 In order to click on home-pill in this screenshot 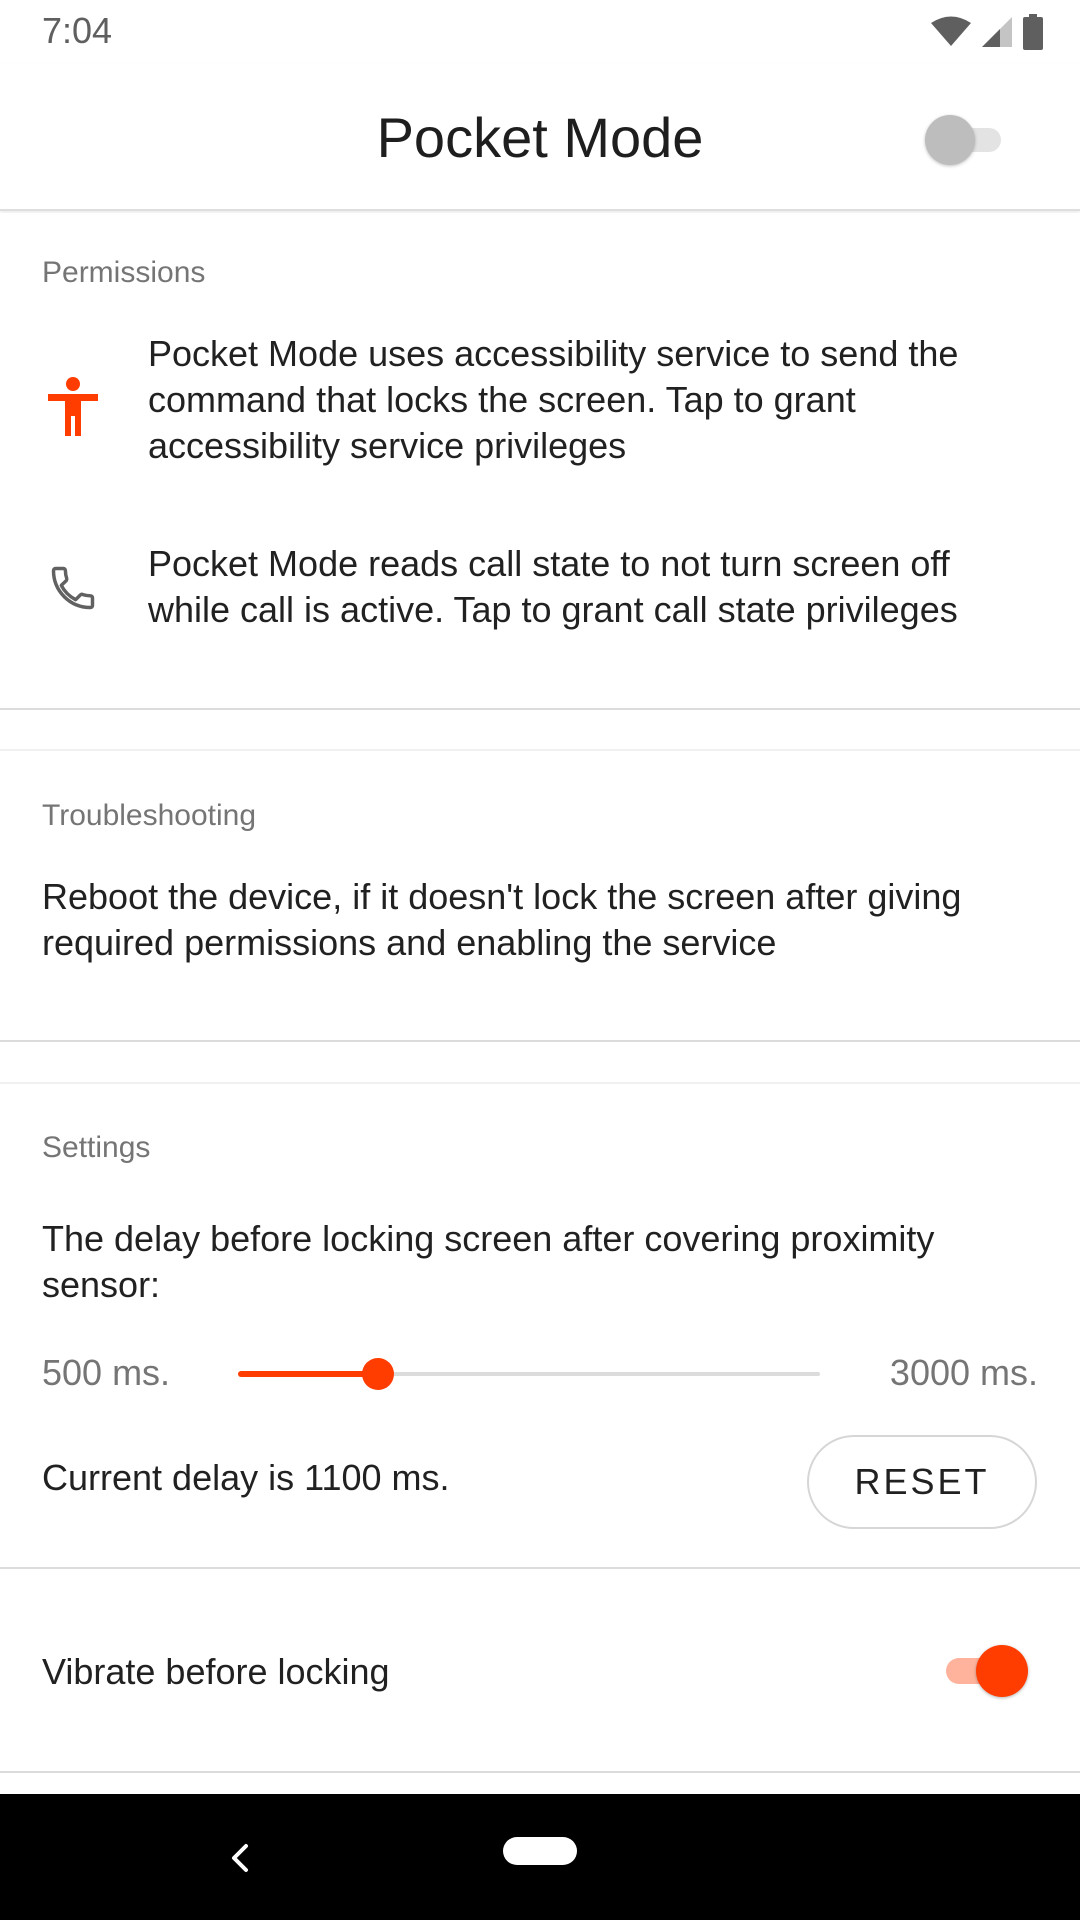, I will do `click(540, 1851)`.